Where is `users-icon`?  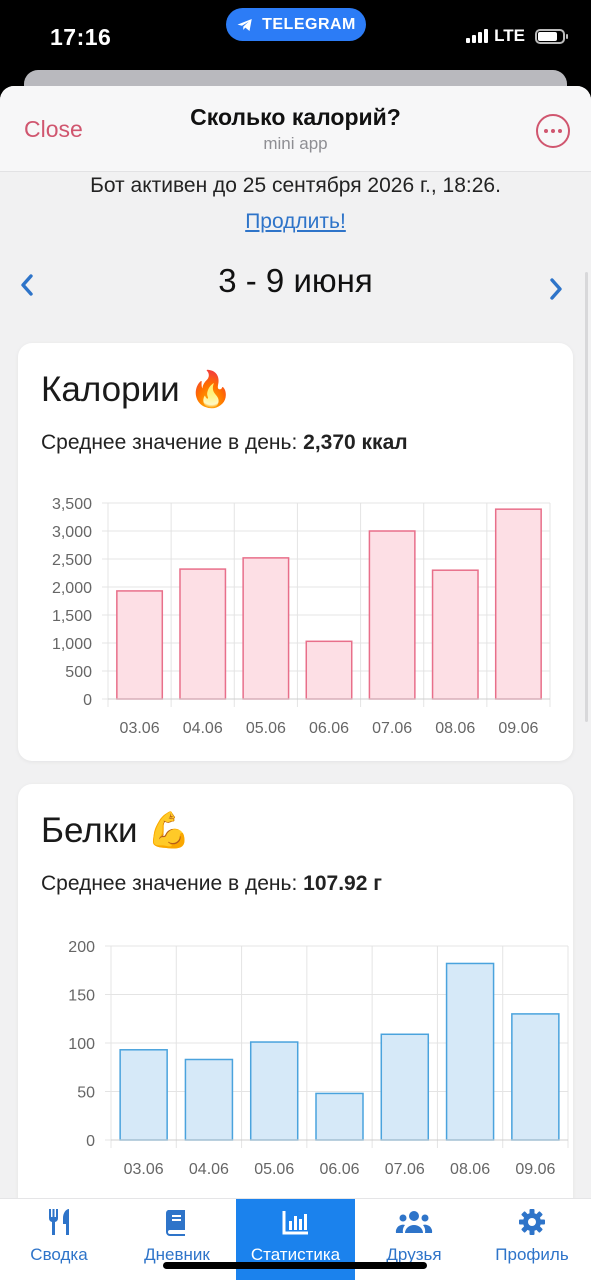 users-icon is located at coordinates (414, 1222).